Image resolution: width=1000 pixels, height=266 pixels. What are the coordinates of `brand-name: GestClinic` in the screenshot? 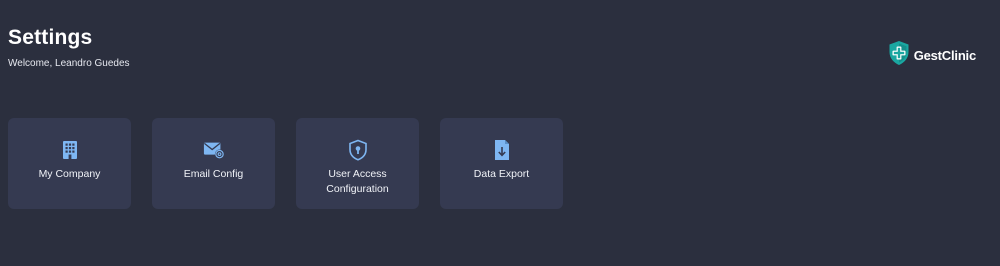 It's located at (944, 55).